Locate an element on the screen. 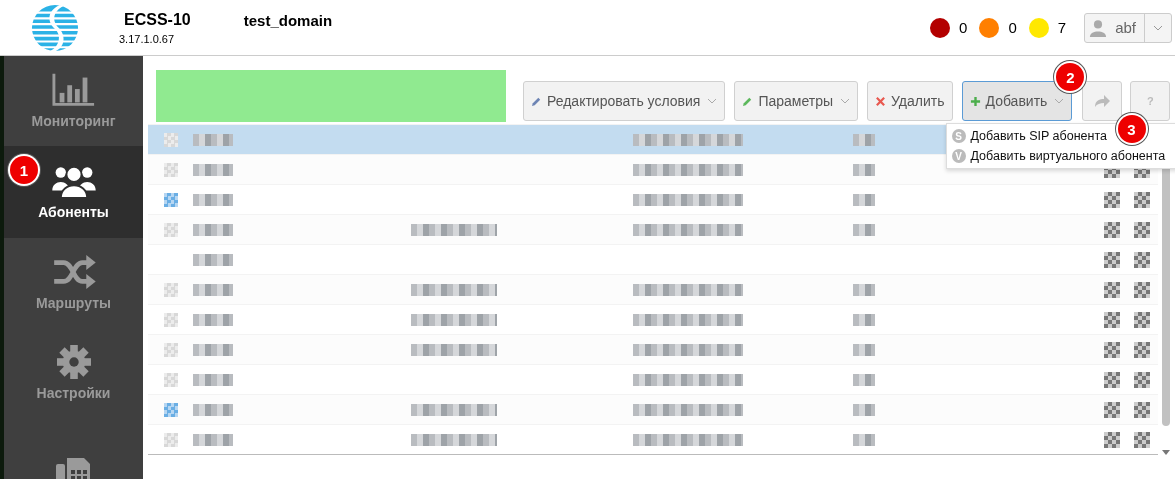 This screenshot has width=1175, height=479. sidebar-item: Мониторинг is located at coordinates (73, 101).